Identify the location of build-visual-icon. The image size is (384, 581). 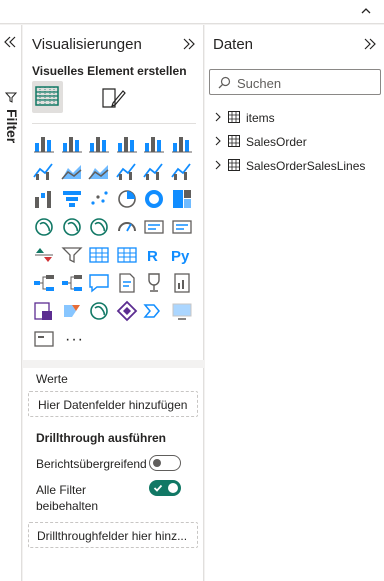
(47, 96).